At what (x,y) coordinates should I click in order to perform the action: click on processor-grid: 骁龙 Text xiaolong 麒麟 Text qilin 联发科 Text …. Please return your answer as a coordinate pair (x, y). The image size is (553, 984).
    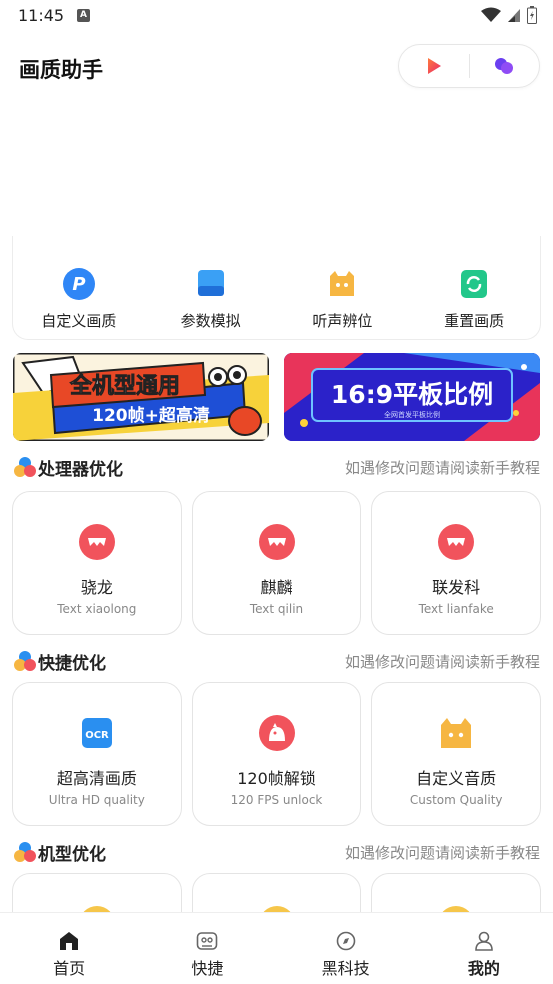
    Looking at the image, I should click on (277, 563).